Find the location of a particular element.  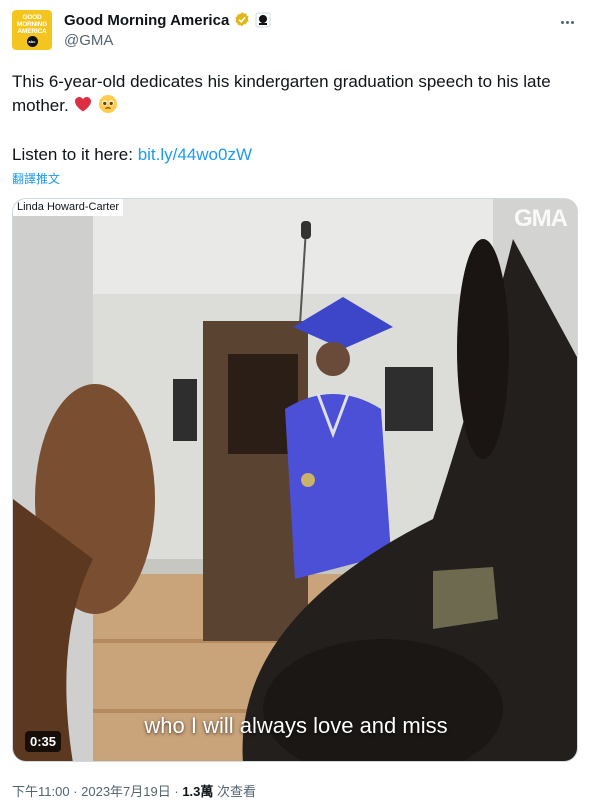

listen-line: Listen to it here: bit.ly/44wo0zW is located at coordinates (132, 155).